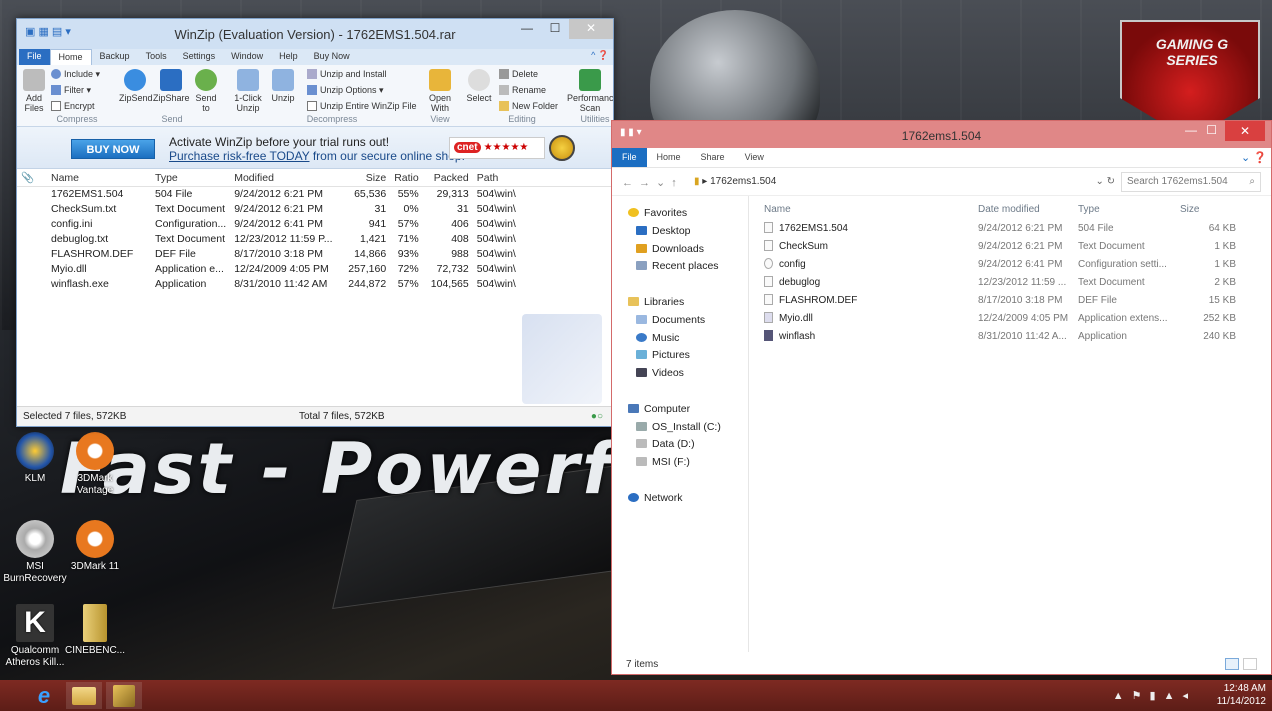  I want to click on nav-favorites: Favorites, so click(682, 214).